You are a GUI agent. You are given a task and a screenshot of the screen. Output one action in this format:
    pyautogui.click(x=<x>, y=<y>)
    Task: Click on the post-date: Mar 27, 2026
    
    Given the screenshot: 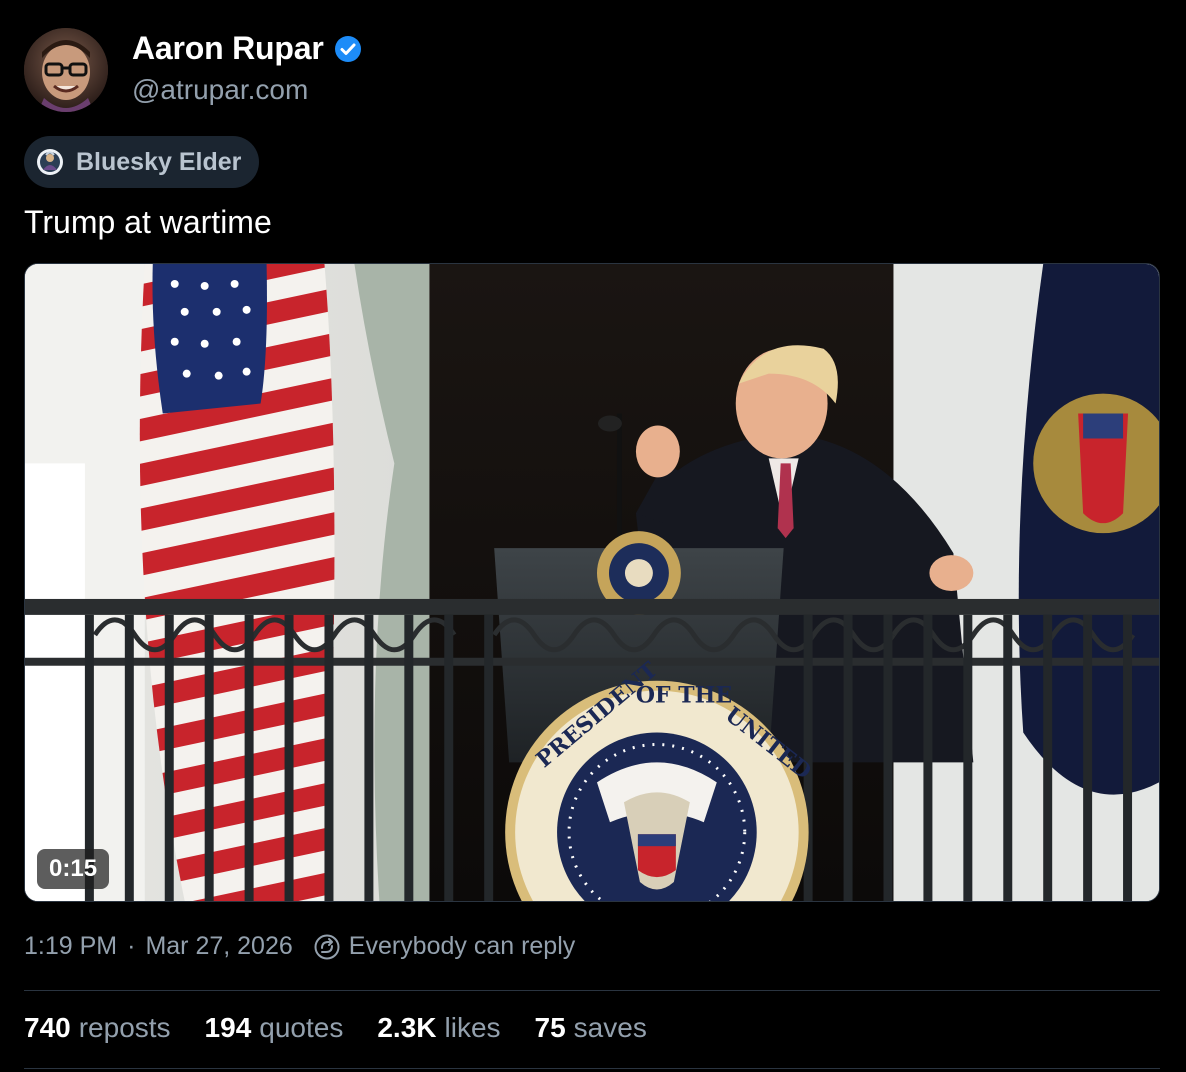 What is the action you would take?
    pyautogui.click(x=218, y=946)
    